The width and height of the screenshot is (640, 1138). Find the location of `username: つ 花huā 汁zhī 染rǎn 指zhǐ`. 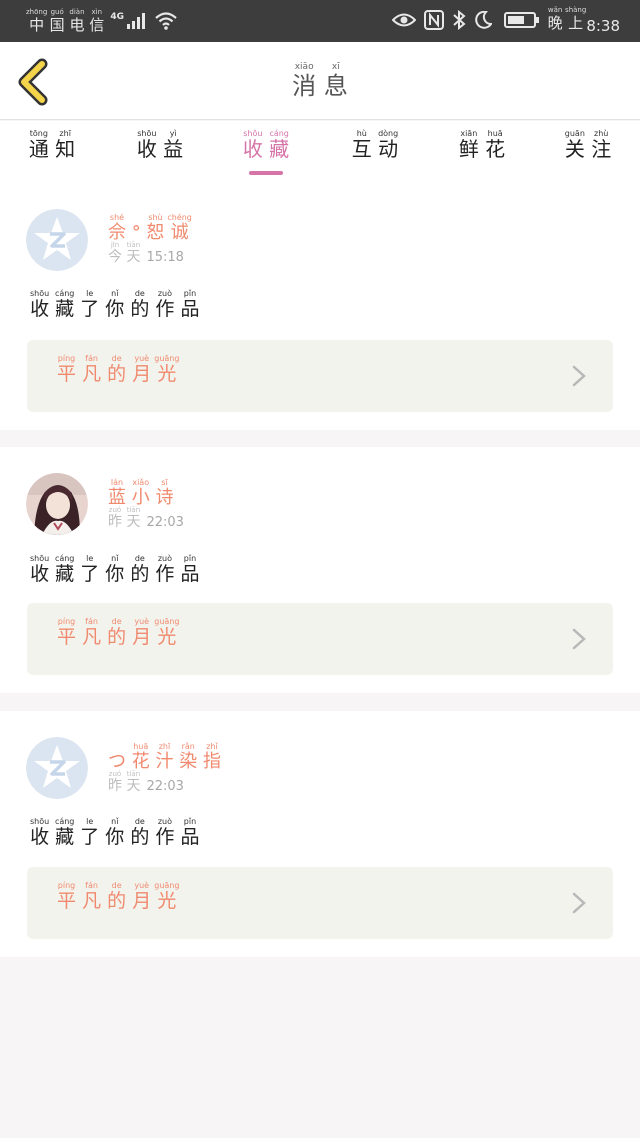

username: つ 花huā 汁zhī 染rǎn 指zhǐ is located at coordinates (164, 757).